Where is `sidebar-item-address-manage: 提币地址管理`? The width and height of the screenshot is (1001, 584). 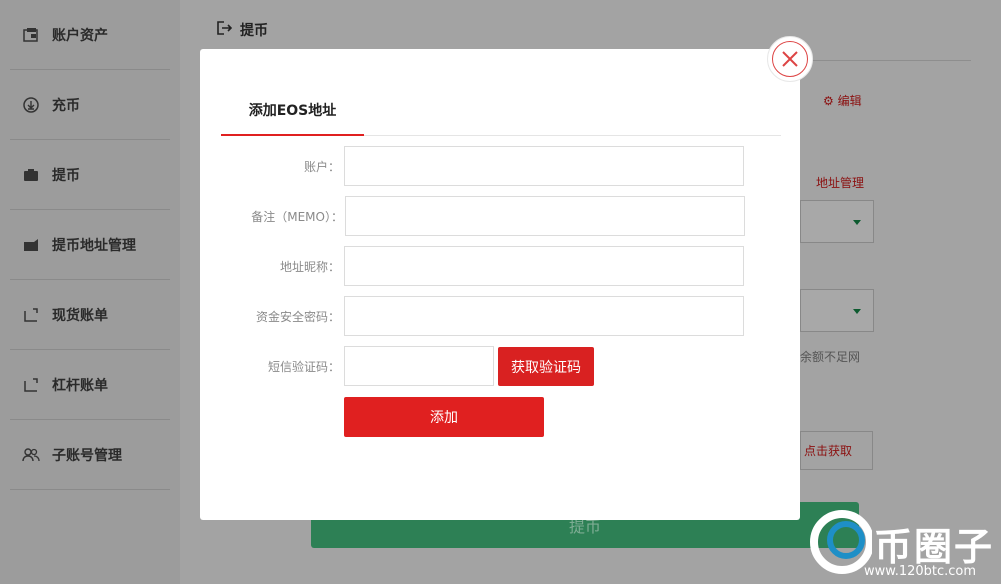
sidebar-item-address-manage: 提币地址管理 is located at coordinates (90, 245).